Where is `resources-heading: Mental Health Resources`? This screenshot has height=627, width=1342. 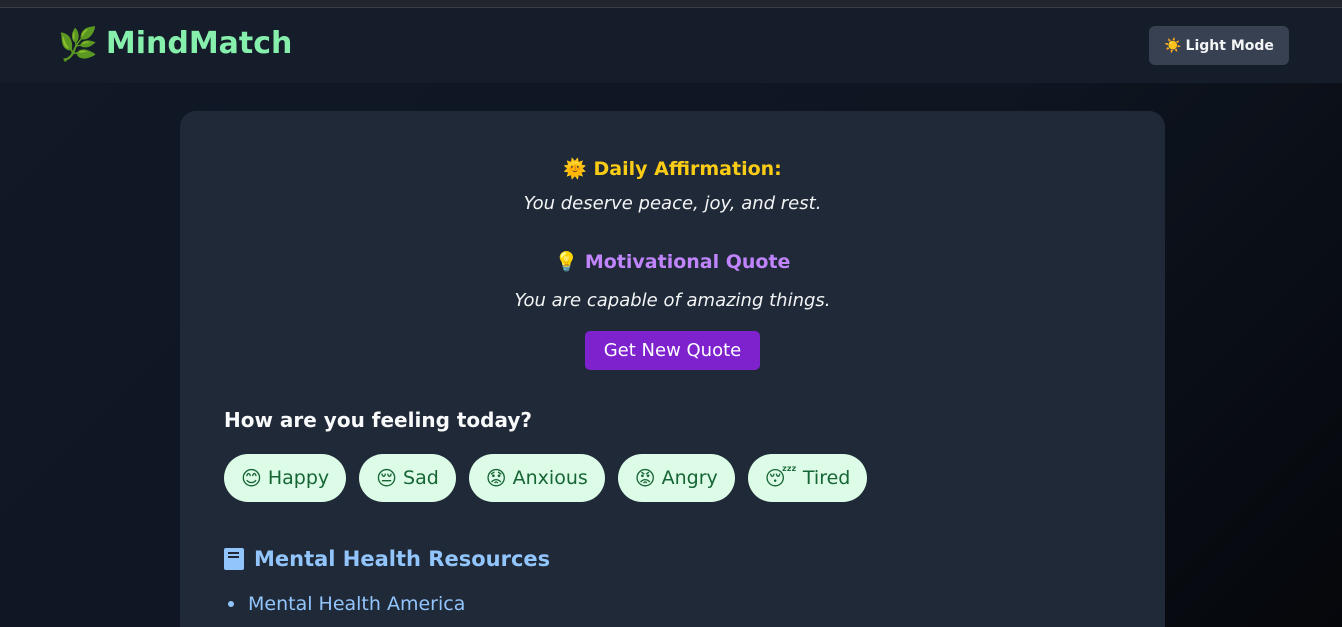
resources-heading: Mental Health Resources is located at coordinates (387, 559).